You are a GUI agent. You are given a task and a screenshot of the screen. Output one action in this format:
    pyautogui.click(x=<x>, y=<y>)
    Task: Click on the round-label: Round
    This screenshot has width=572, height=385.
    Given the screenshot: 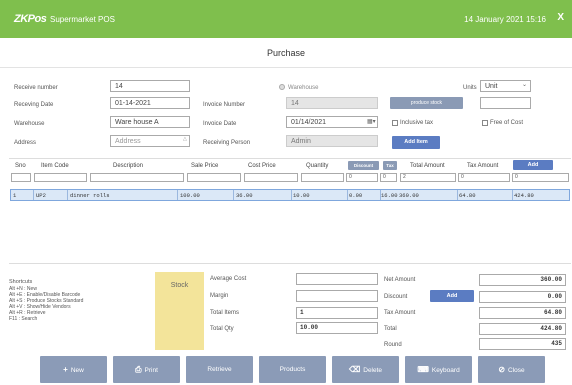 What is the action you would take?
    pyautogui.click(x=393, y=345)
    